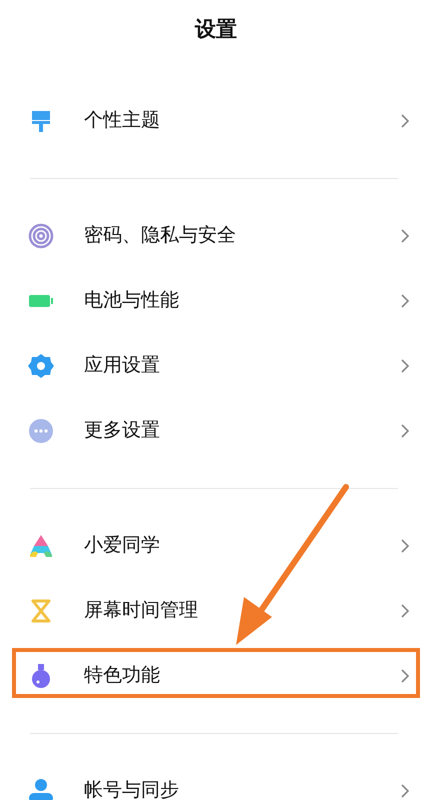 The width and height of the screenshot is (432, 800). I want to click on settings-item: 帐号与同步, so click(216, 779).